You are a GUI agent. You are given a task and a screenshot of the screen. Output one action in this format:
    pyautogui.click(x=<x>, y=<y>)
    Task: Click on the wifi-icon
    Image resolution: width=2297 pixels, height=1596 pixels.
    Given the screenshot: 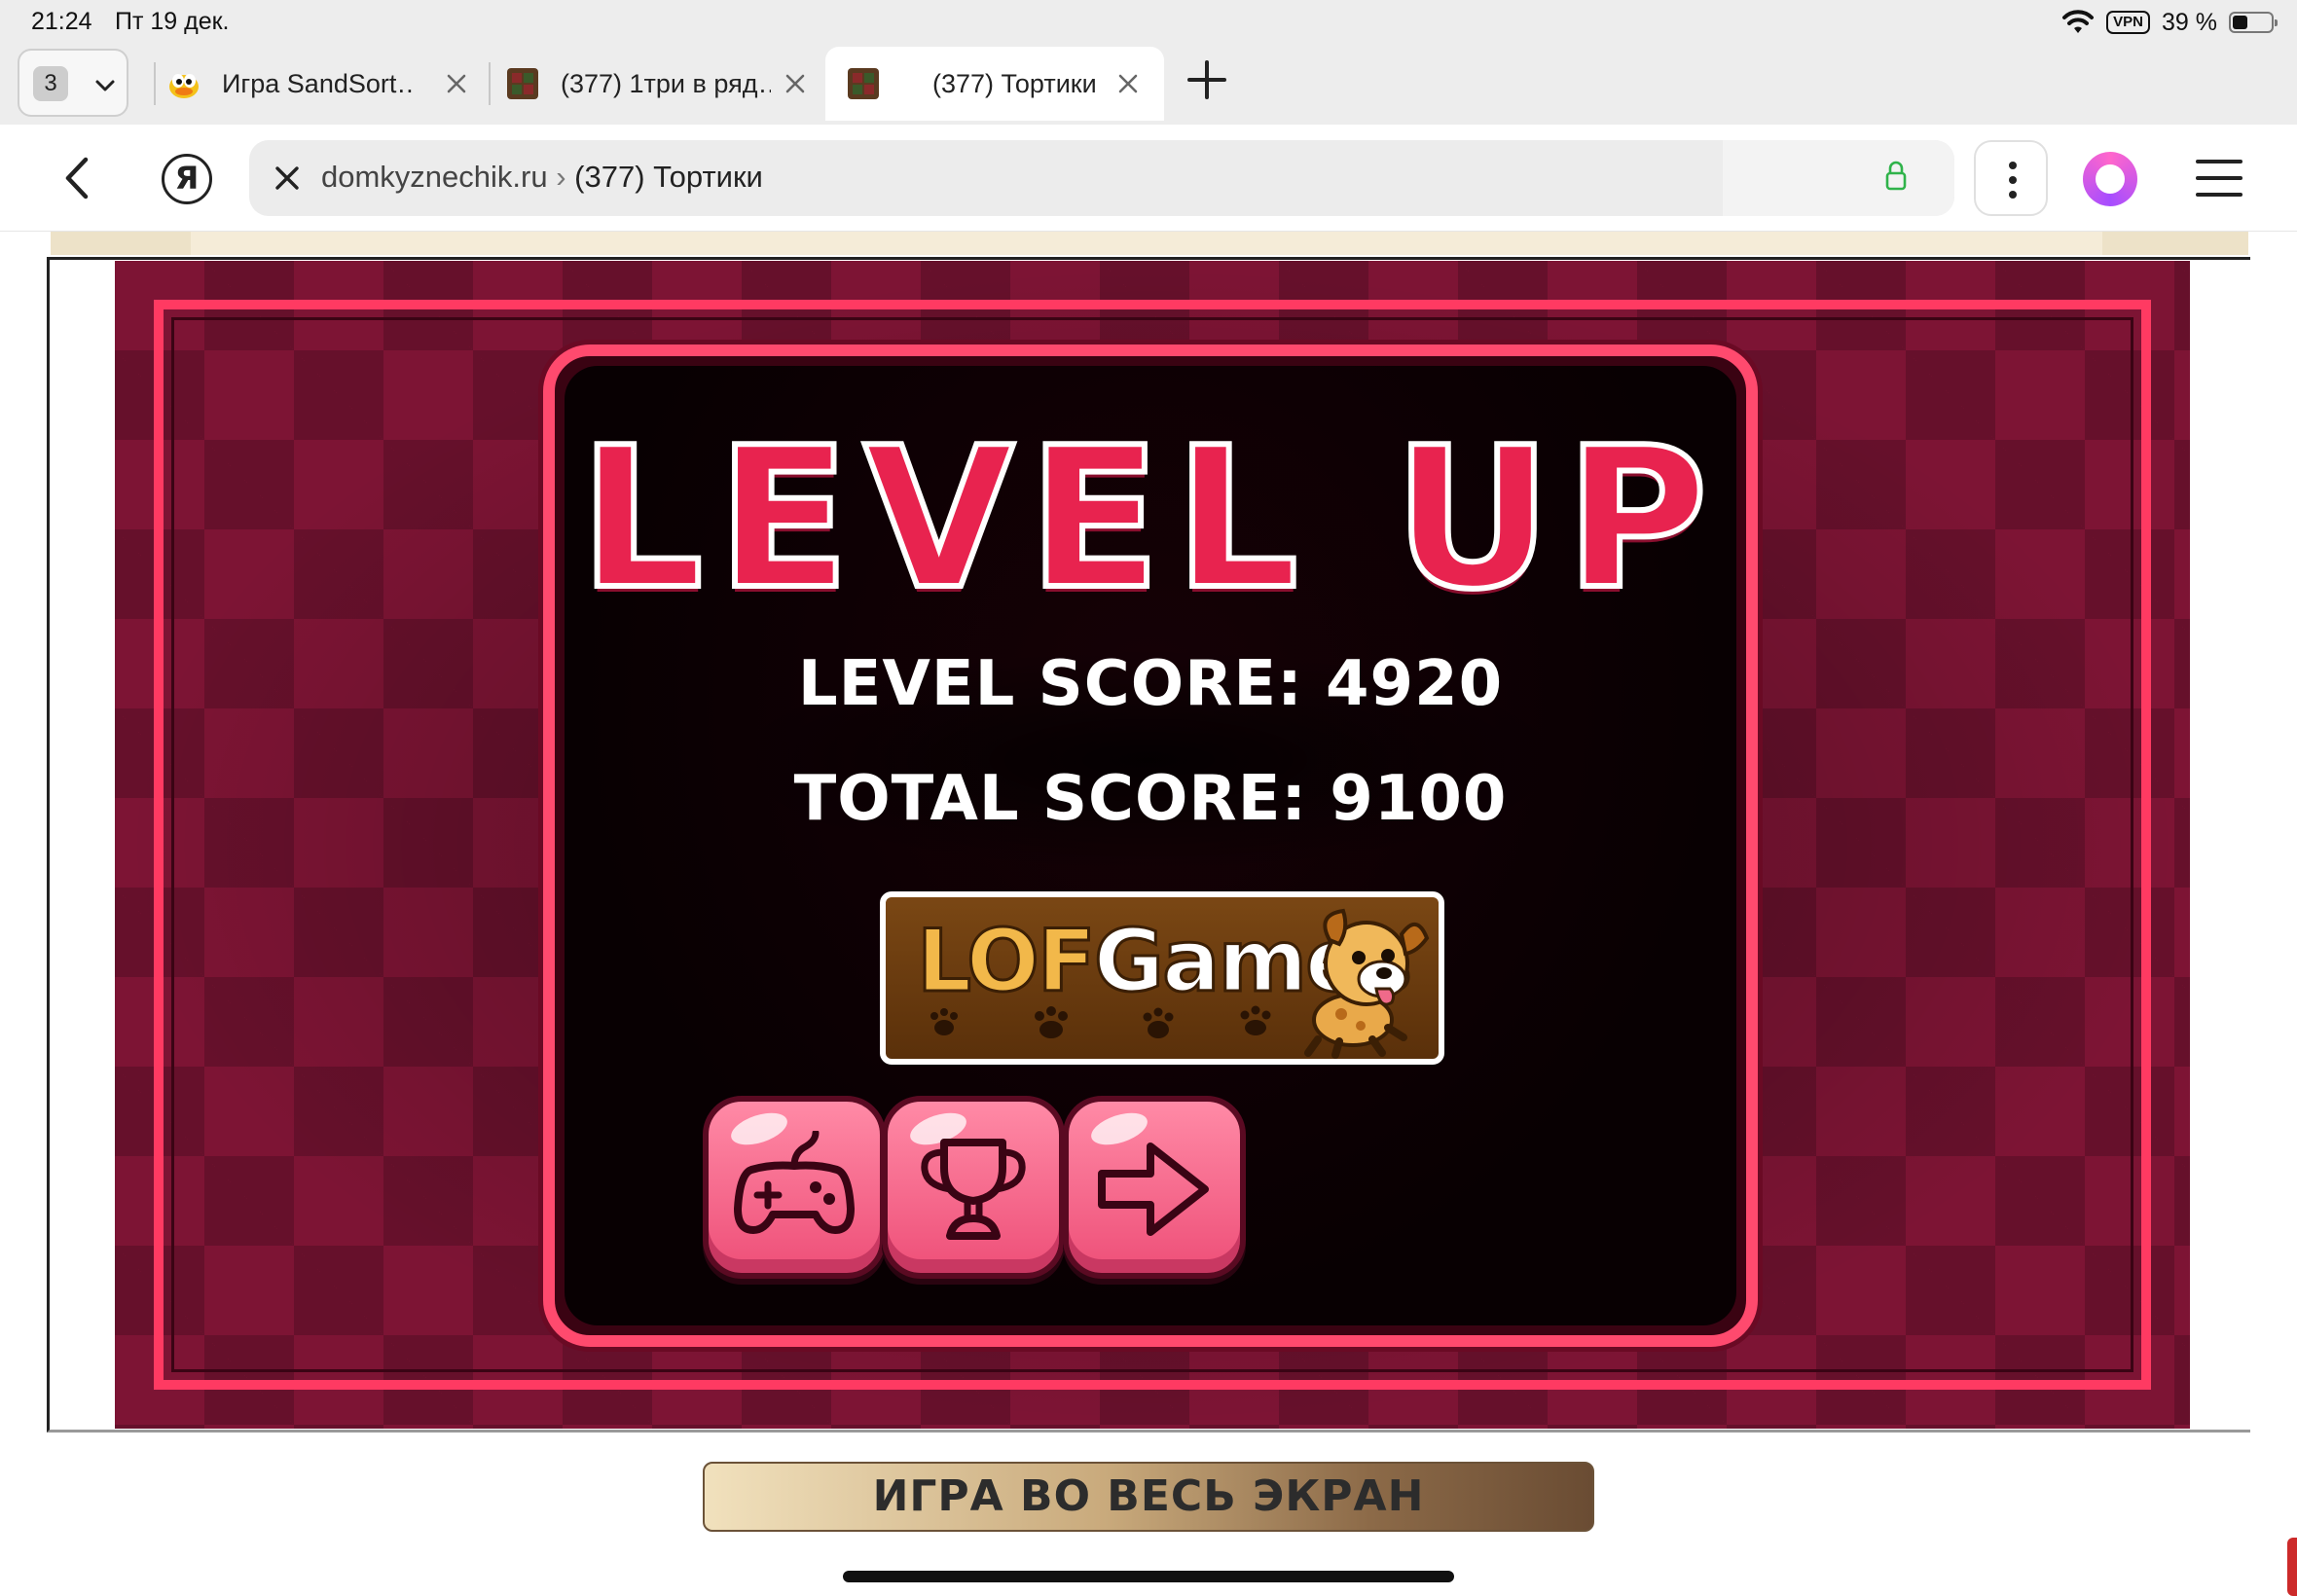 What is the action you would take?
    pyautogui.click(x=2078, y=21)
    